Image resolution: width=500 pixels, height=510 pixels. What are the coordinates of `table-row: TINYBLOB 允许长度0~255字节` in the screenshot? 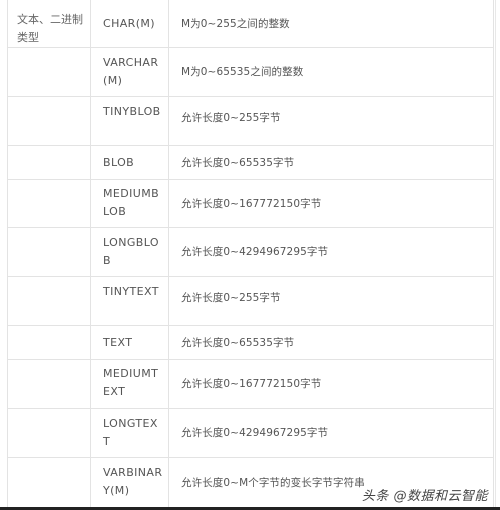 It's located at (250, 121).